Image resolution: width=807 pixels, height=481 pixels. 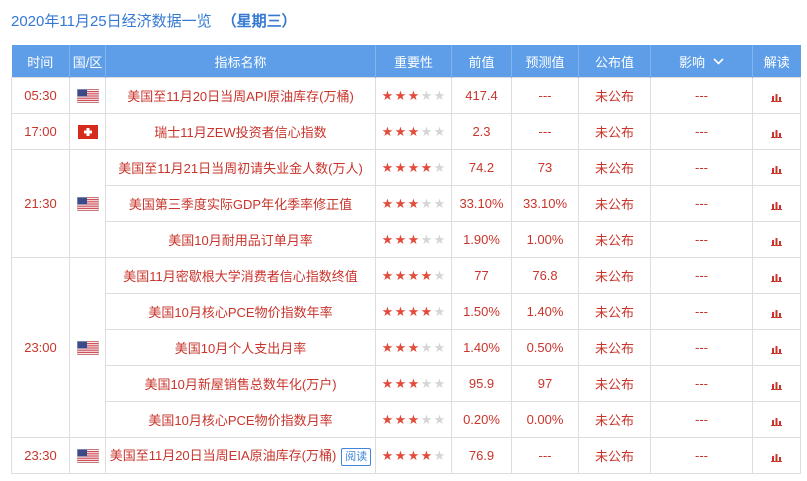 What do you see at coordinates (40, 61) in the screenshot?
I see `header-time: 时间` at bounding box center [40, 61].